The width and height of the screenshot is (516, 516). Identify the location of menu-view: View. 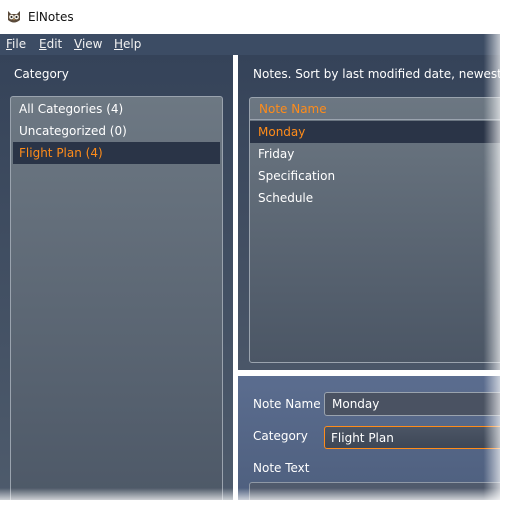
(88, 44).